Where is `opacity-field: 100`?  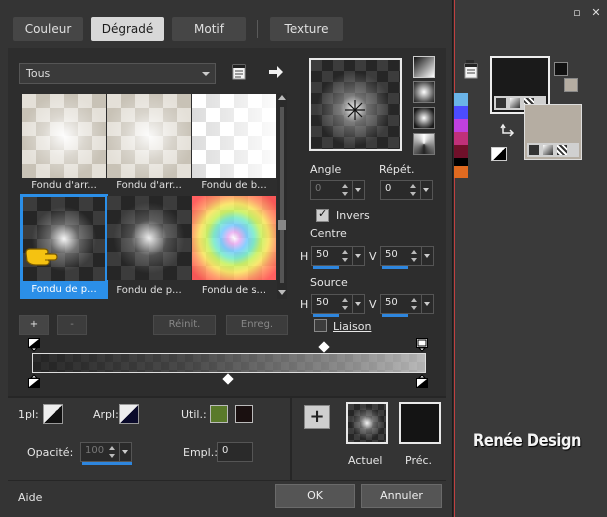
opacity-field: 100 is located at coordinates (106, 453).